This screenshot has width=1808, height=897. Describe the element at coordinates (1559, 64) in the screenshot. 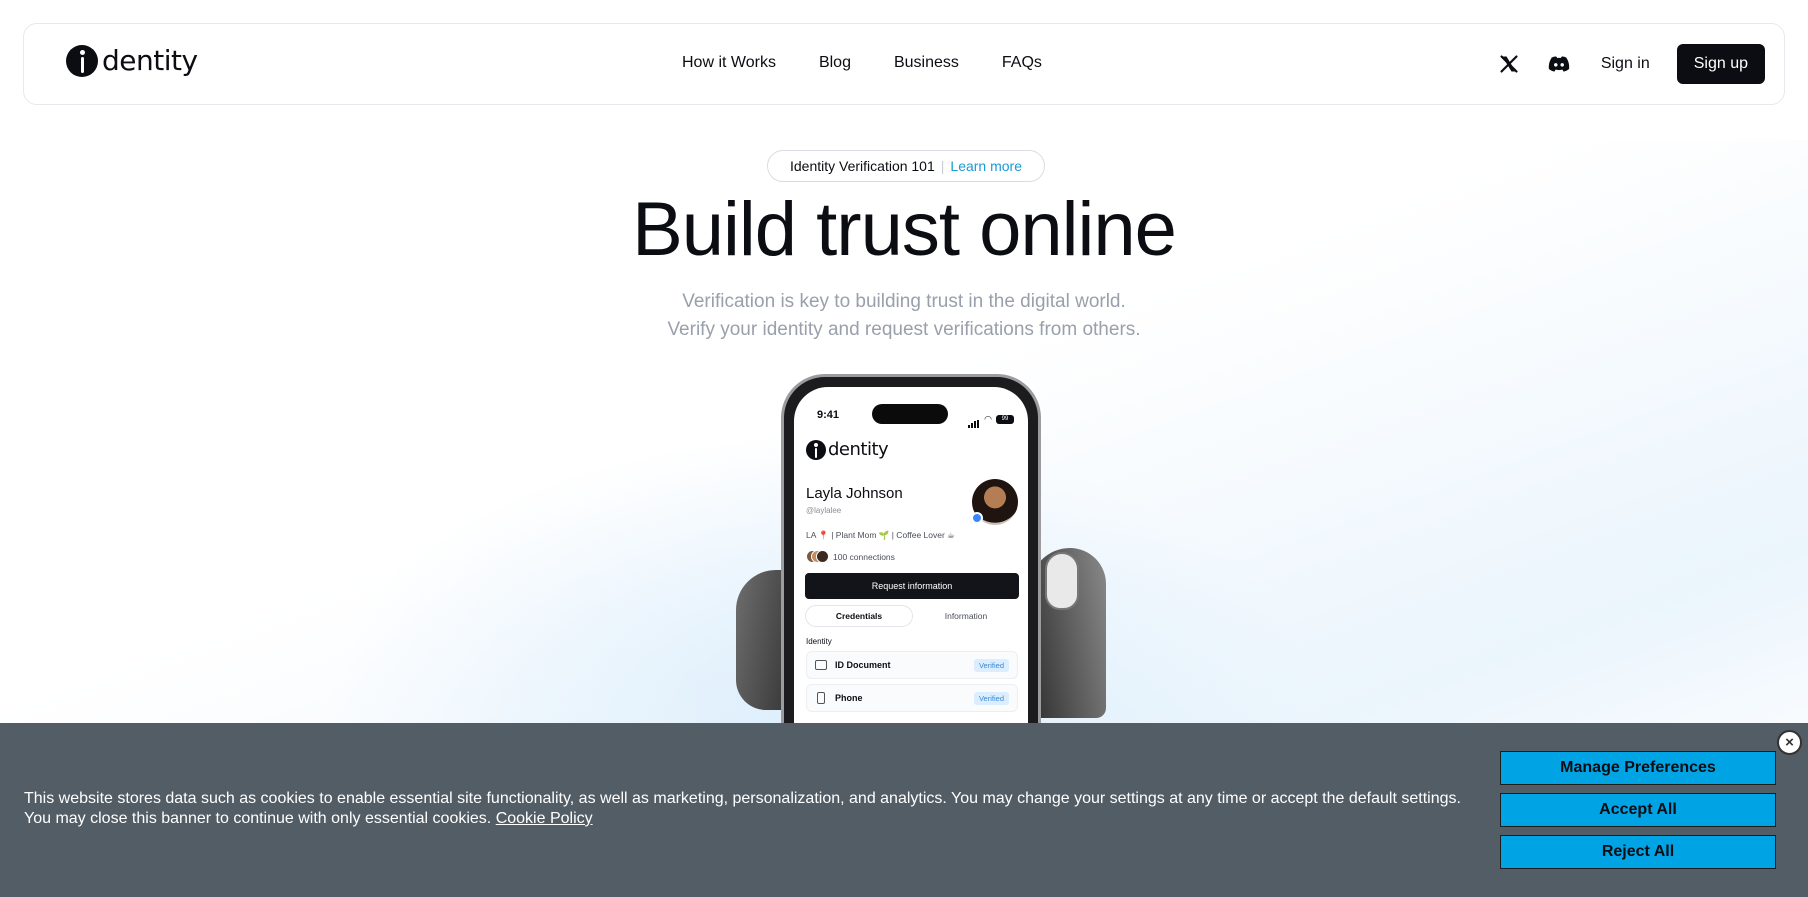

I see `discord-icon` at that location.